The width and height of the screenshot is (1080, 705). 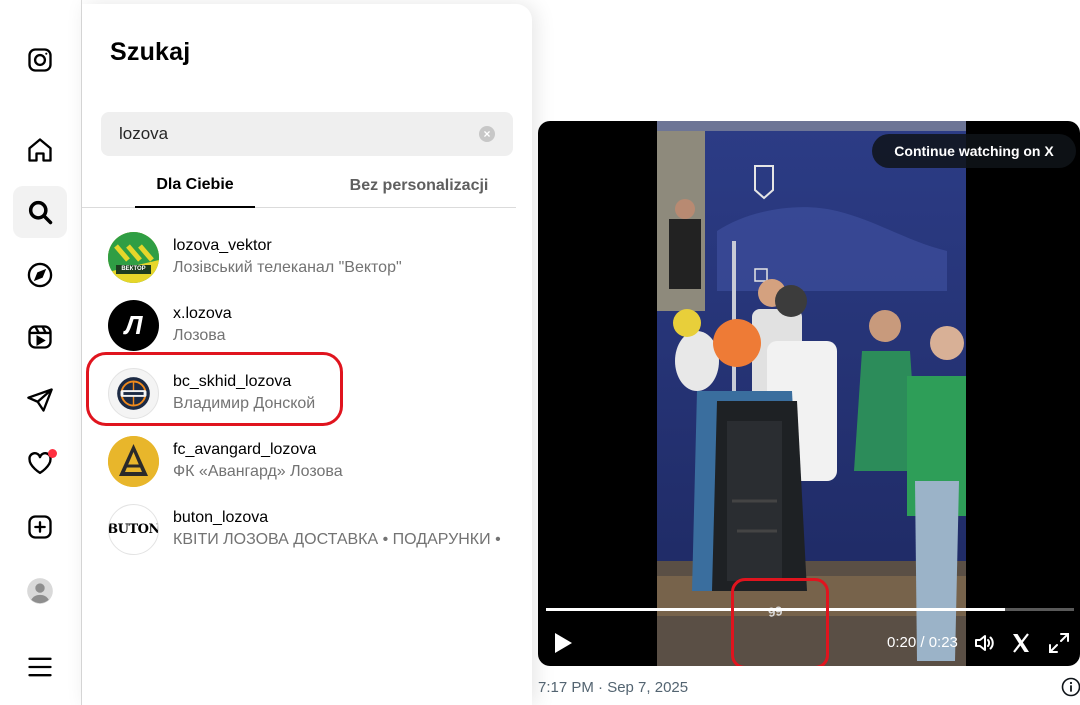 I want to click on search-result-item: fc_avangard_lozova ФК «Авангард» Лозова, so click(x=307, y=464).